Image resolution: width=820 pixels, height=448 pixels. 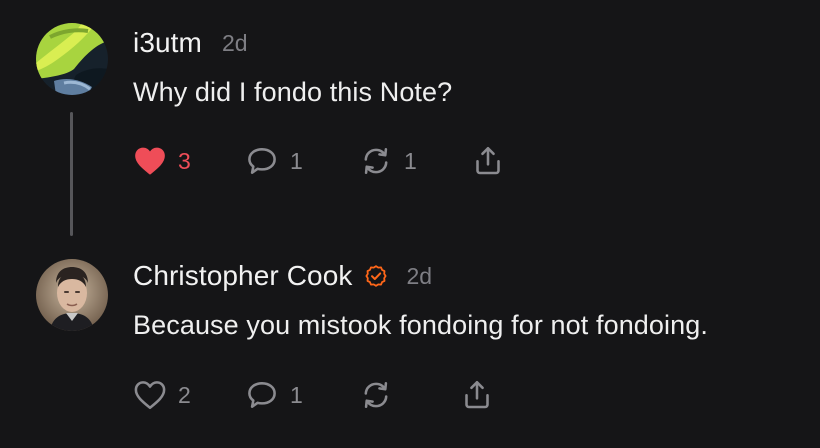 I want to click on like-button: 3, so click(x=161, y=161).